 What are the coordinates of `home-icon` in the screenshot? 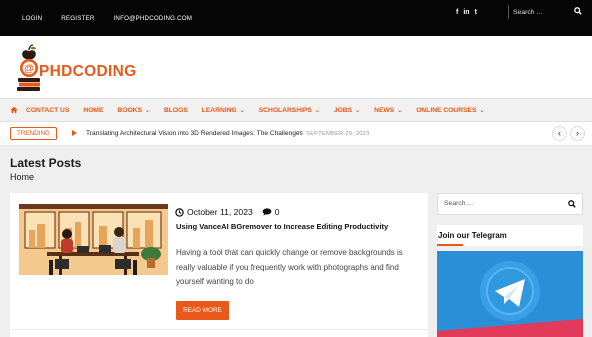 It's located at (14, 110).